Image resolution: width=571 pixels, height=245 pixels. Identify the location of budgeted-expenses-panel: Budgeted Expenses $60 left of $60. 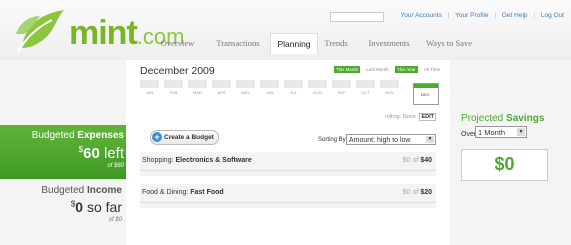
(64, 152).